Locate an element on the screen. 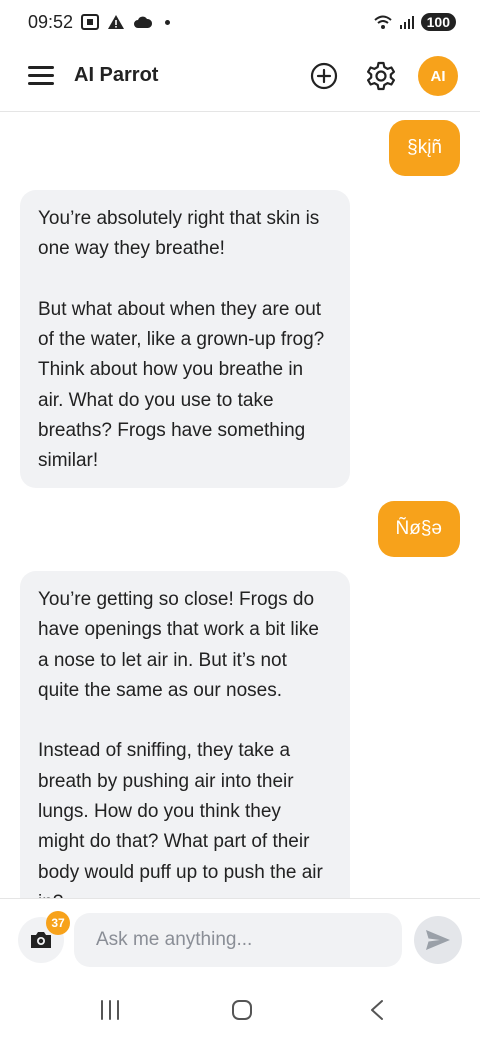  message-composer: 37 is located at coordinates (240, 939).